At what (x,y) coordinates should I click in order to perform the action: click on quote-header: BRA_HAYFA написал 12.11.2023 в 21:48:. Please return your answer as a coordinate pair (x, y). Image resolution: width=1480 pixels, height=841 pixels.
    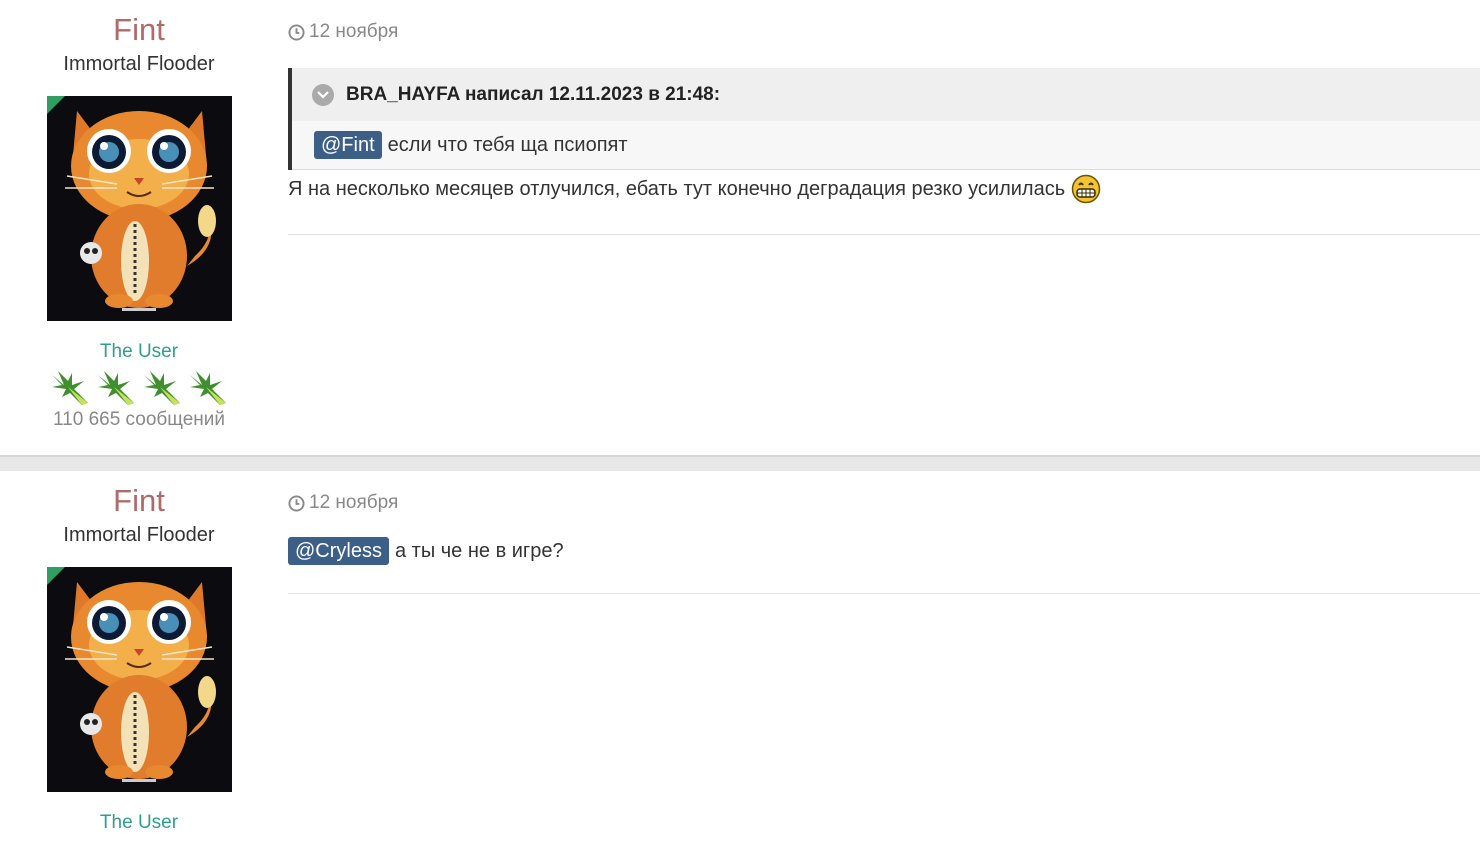
    Looking at the image, I should click on (886, 94).